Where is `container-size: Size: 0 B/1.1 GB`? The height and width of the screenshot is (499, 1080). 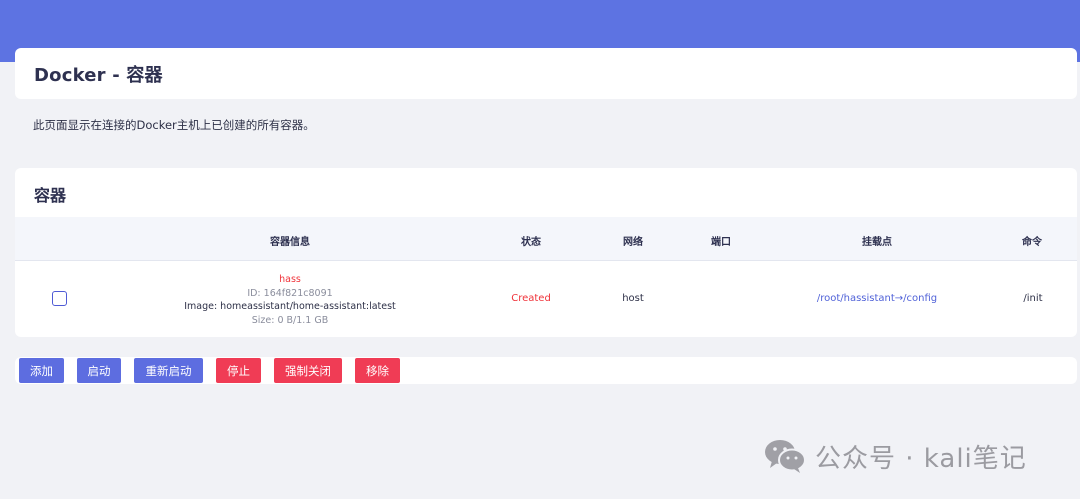
container-size: Size: 0 B/1.1 GB is located at coordinates (290, 320).